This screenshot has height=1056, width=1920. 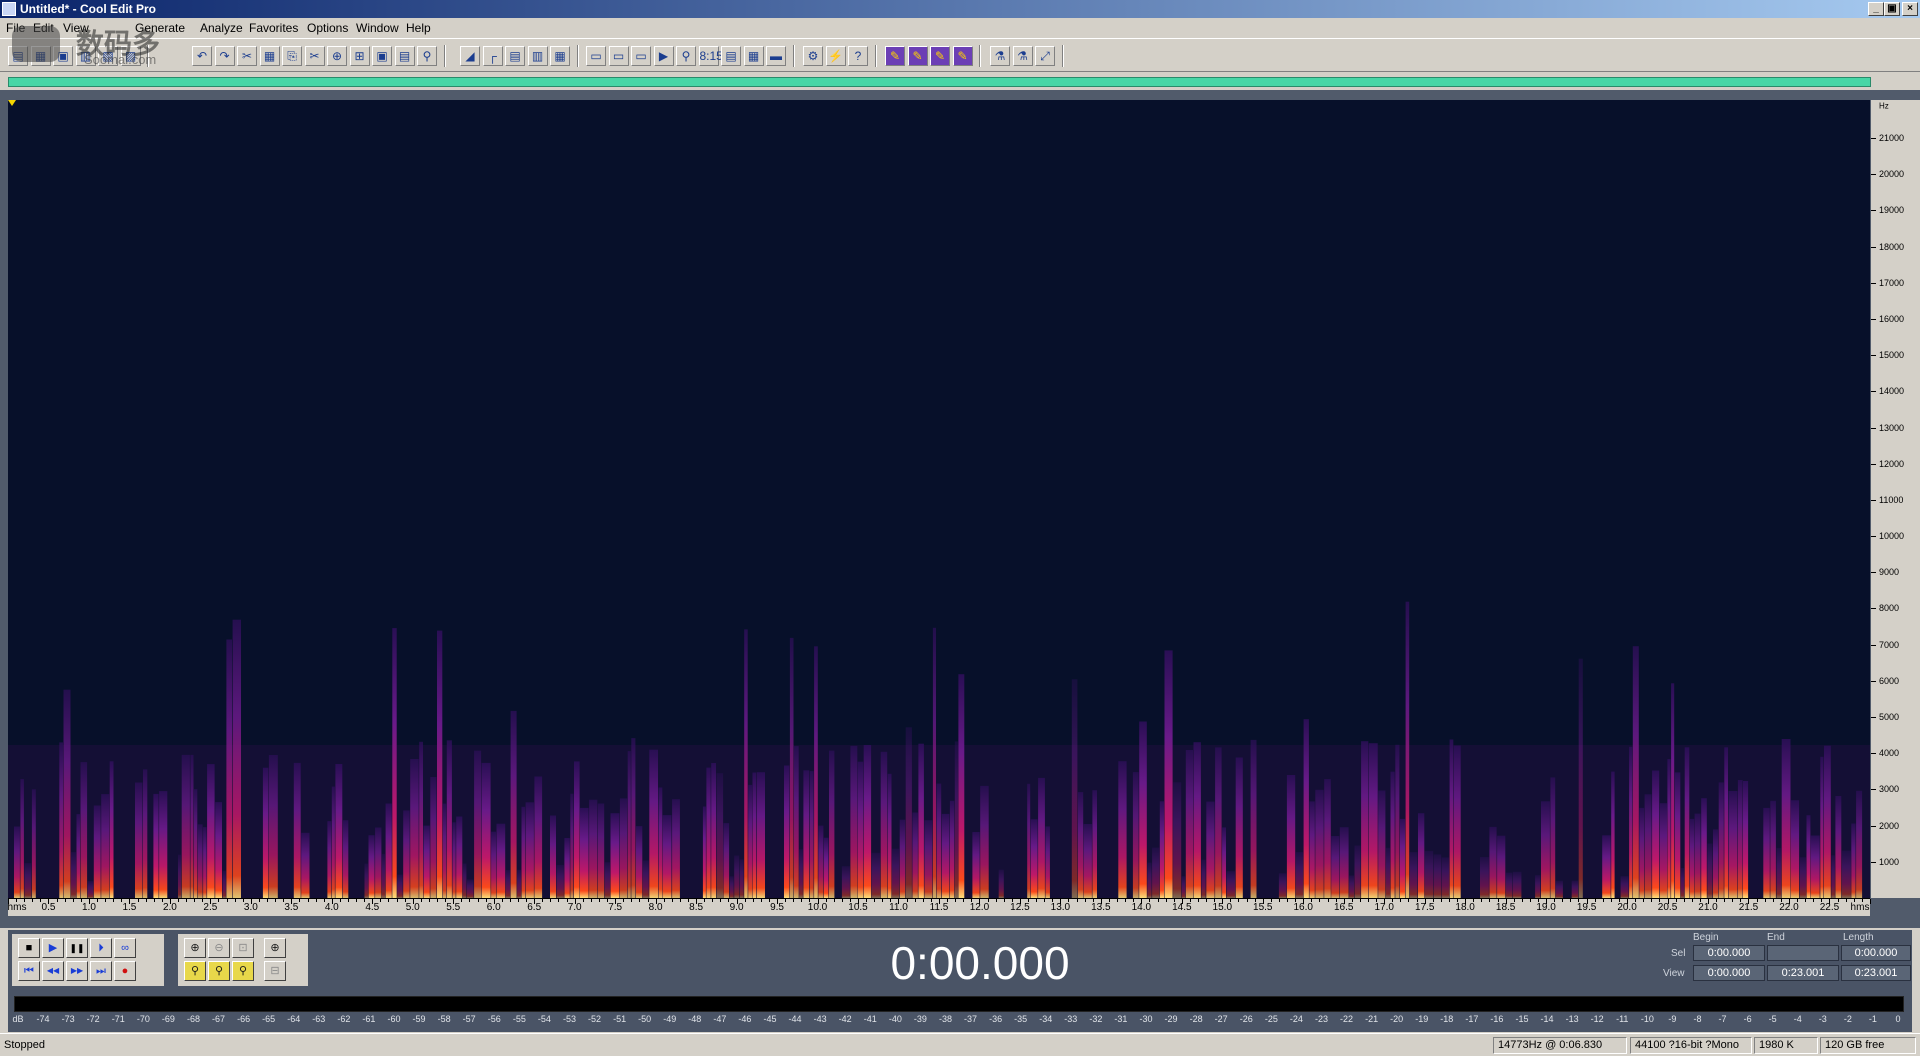 I want to click on toolbar-edit-button-2: ↷, so click(x=224, y=56).